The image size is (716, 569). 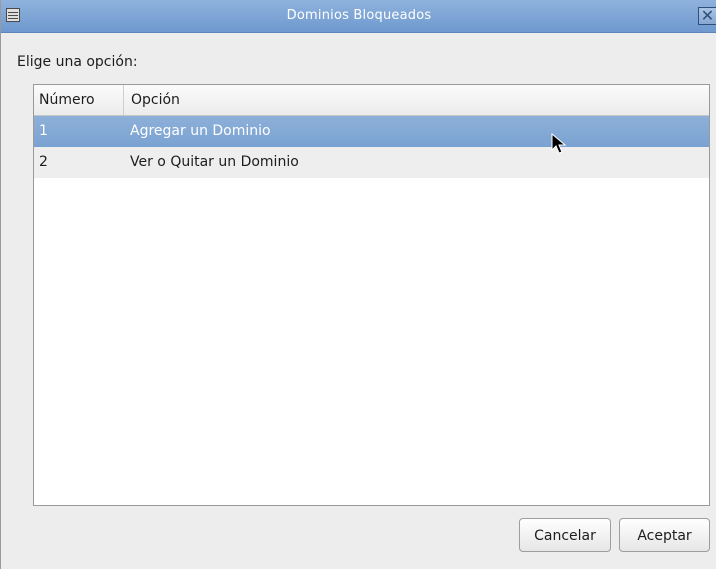 What do you see at coordinates (214, 162) in the screenshot?
I see `row-option: Ver o Quitar un Dominio` at bounding box center [214, 162].